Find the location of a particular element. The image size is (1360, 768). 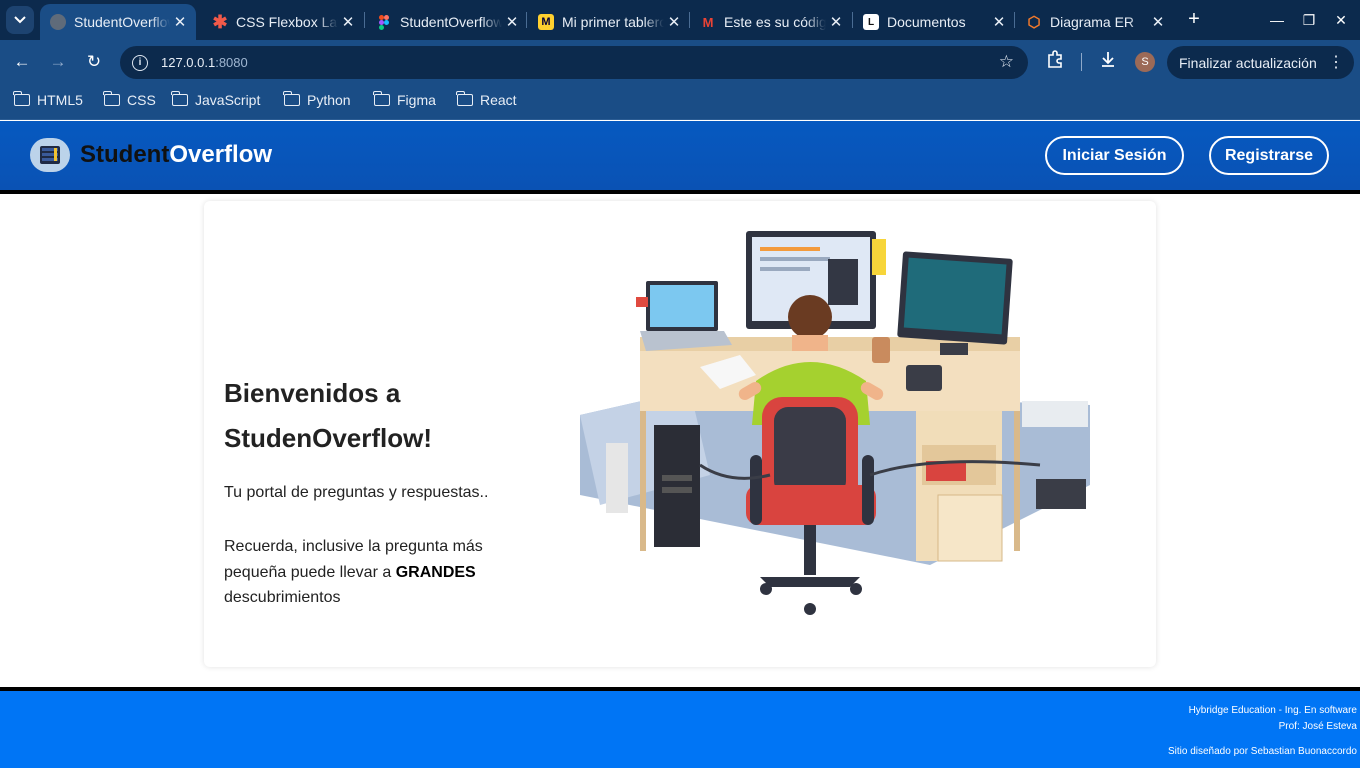

tab-miro-board: M Mi primer tablero ✕ is located at coordinates (609, 22).